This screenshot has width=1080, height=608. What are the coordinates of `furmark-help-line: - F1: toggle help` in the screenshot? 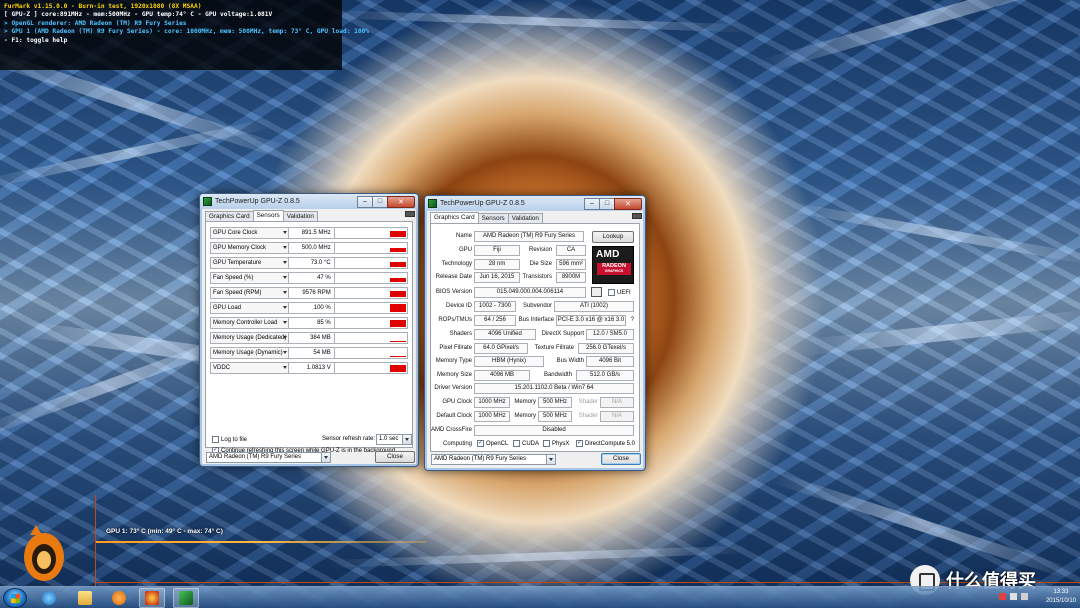 It's located at (36, 40).